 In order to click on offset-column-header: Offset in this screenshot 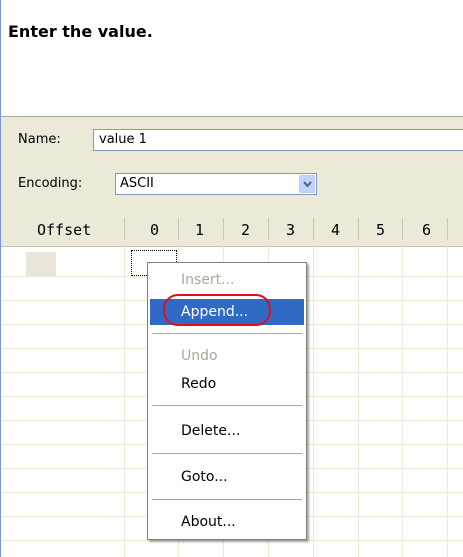, I will do `click(64, 230)`.